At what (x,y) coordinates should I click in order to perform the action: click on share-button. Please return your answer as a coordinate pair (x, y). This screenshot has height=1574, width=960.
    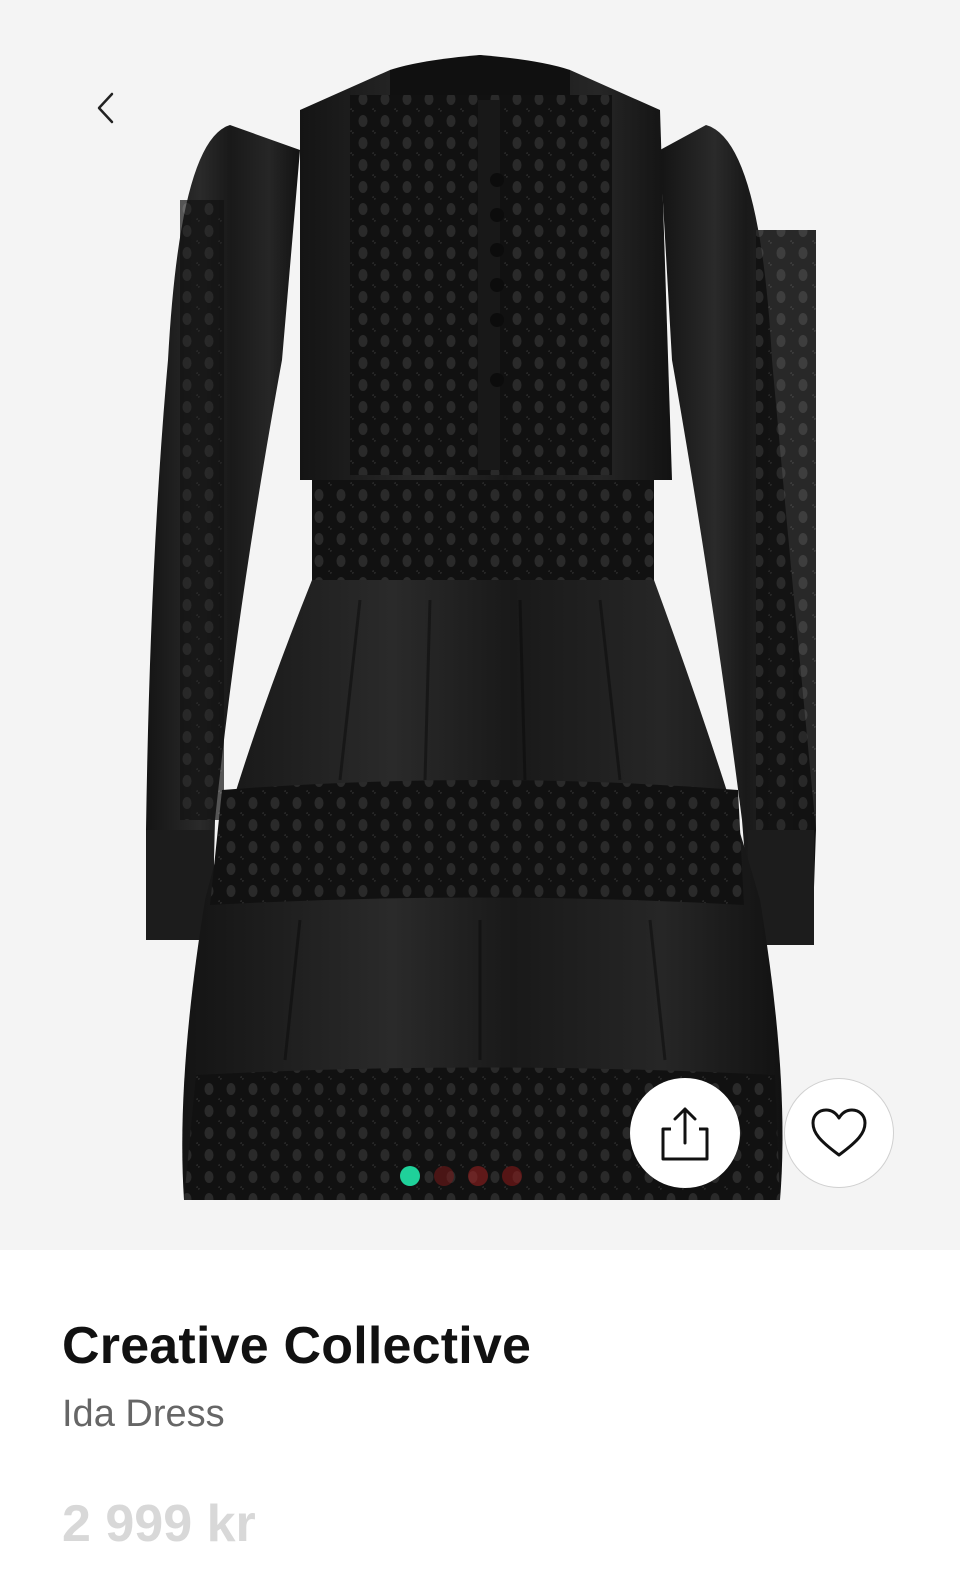
    Looking at the image, I should click on (685, 1133).